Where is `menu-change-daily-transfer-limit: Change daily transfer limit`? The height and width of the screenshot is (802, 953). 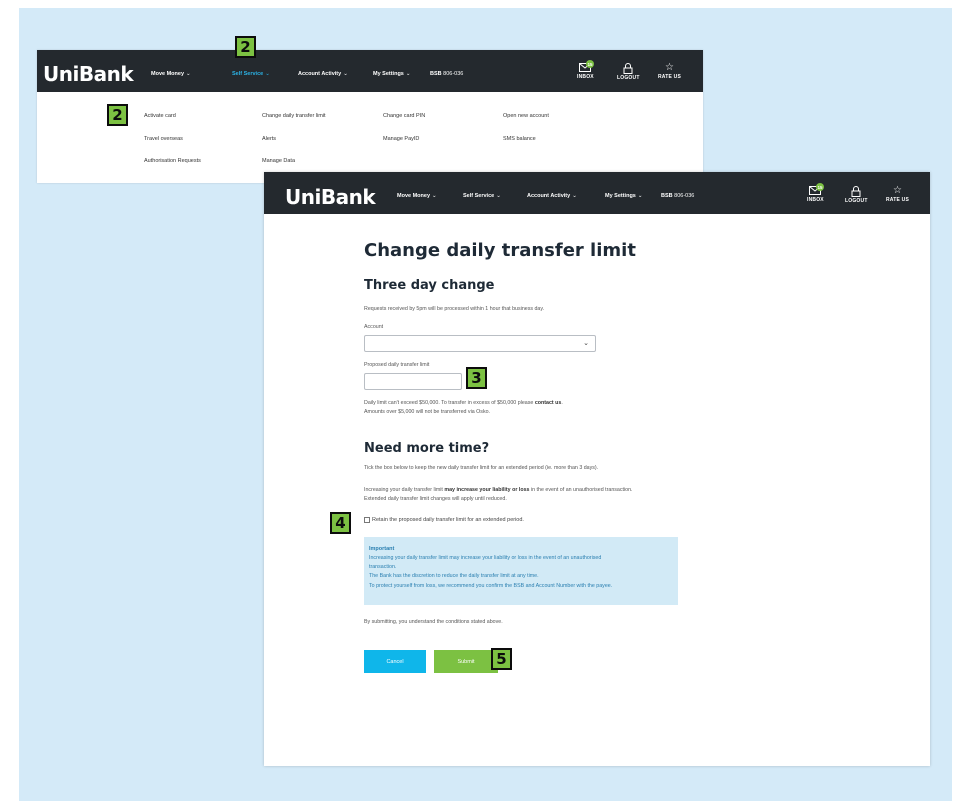
menu-change-daily-transfer-limit: Change daily transfer limit is located at coordinates (294, 116).